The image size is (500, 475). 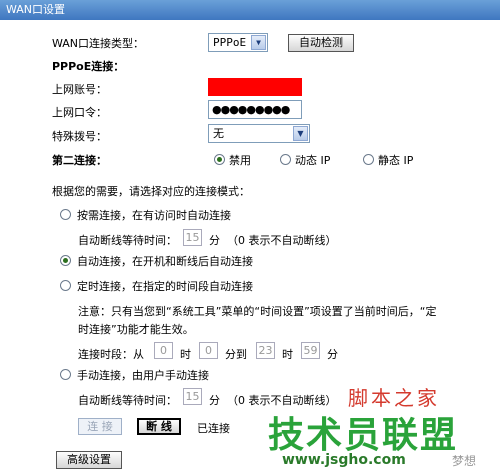 What do you see at coordinates (143, 375) in the screenshot?
I see `manual-label: 手动连接，由用户手动连接` at bounding box center [143, 375].